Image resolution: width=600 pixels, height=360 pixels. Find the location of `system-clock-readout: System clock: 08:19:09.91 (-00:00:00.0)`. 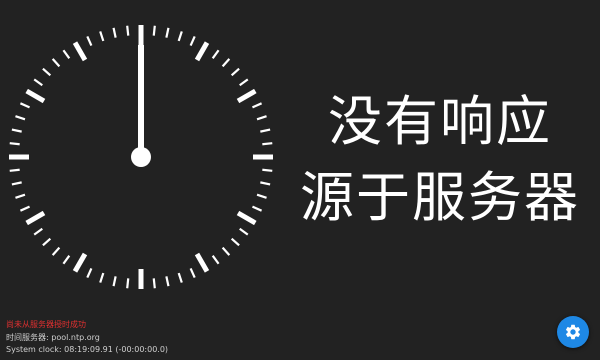

system-clock-readout: System clock: 08:19:09.91 (-00:00:00.0) is located at coordinates (87, 349).